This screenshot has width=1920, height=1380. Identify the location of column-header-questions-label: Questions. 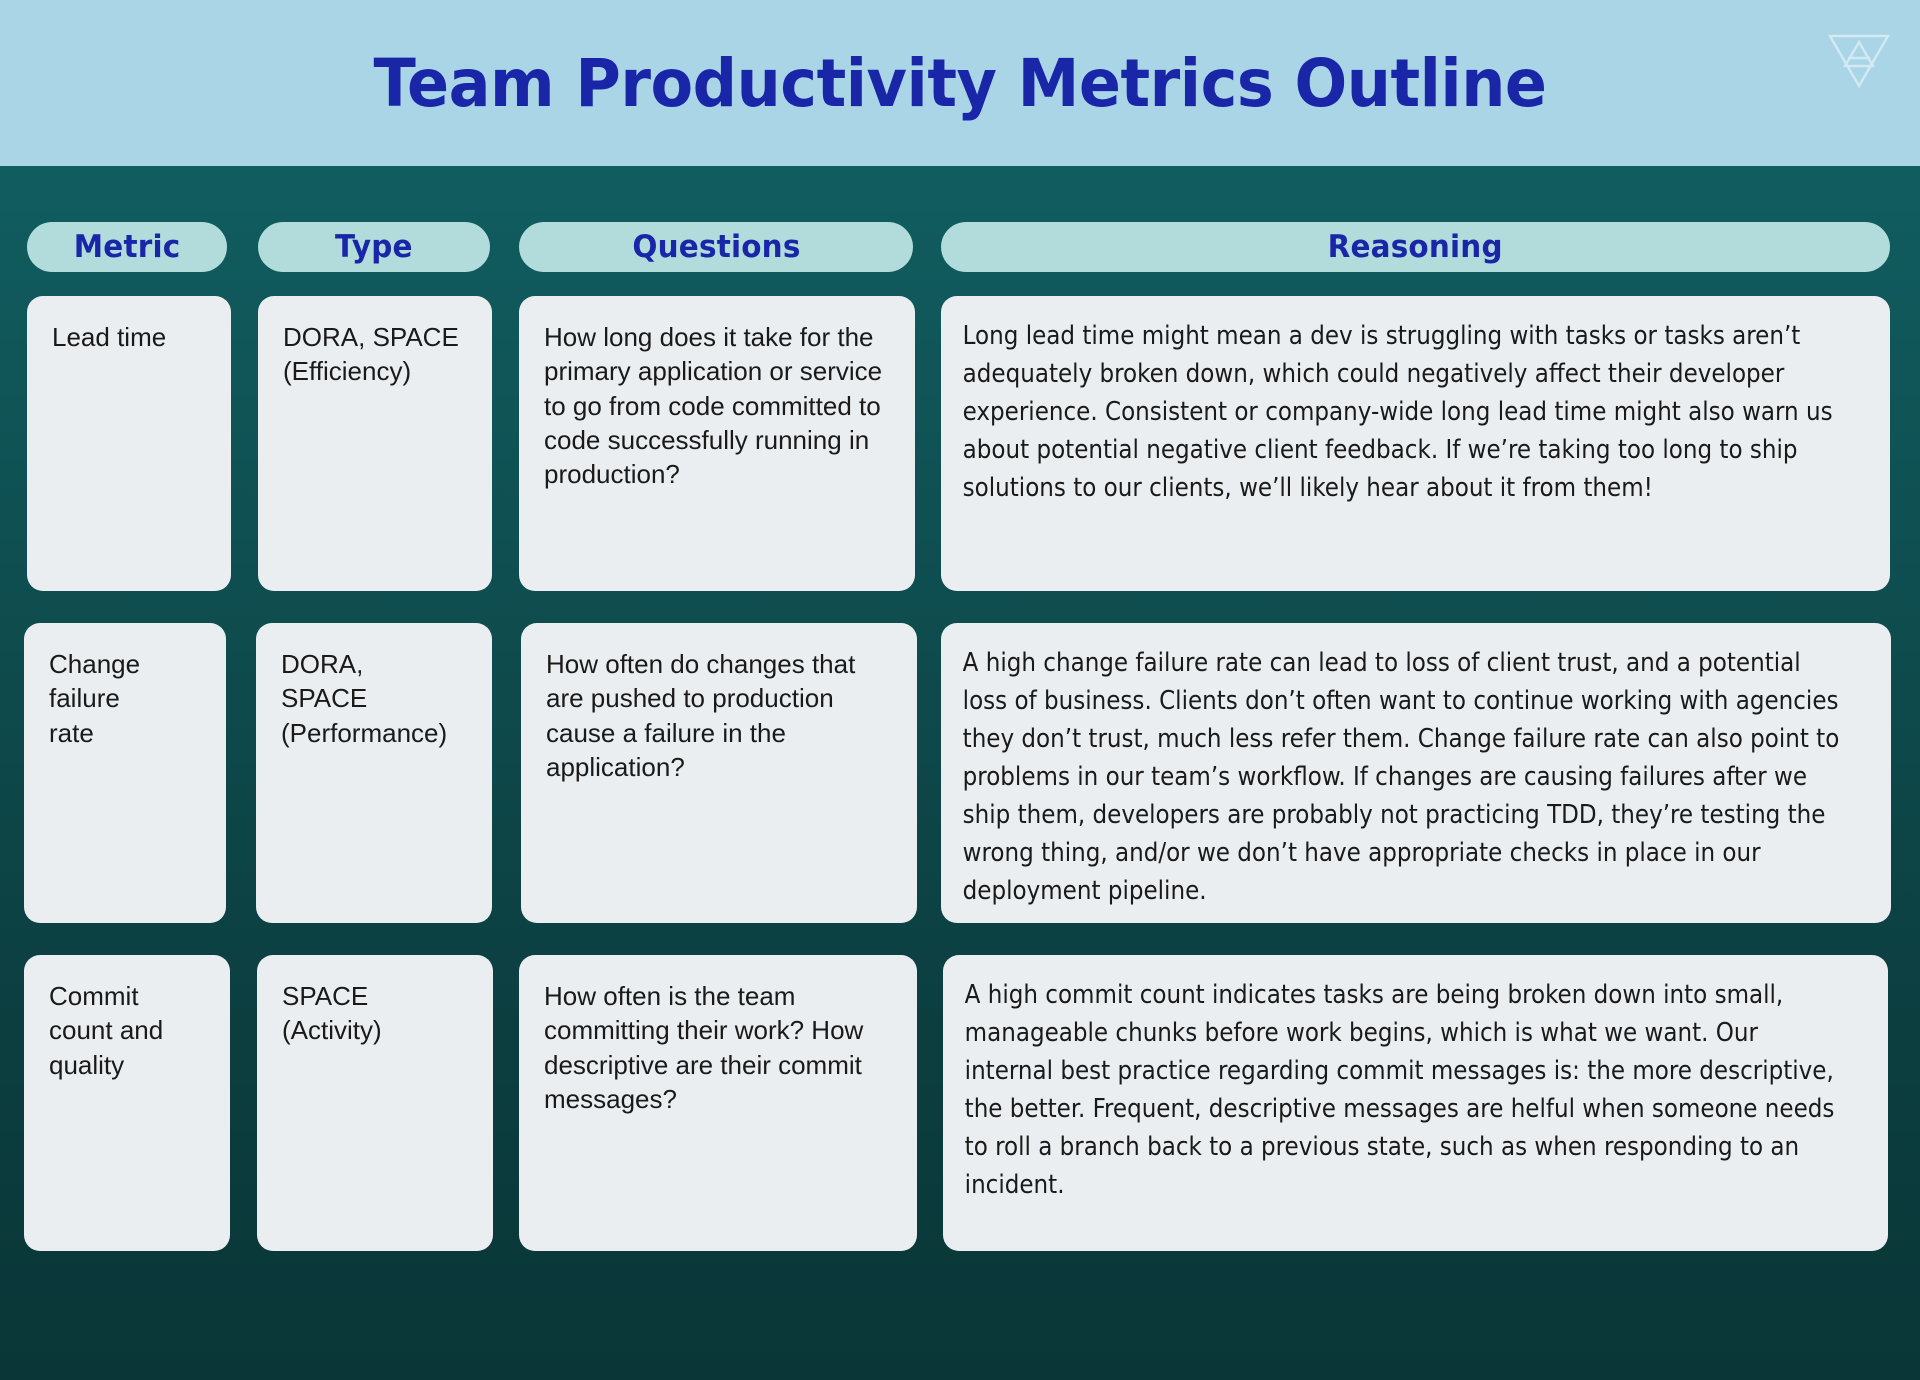
(716, 247).